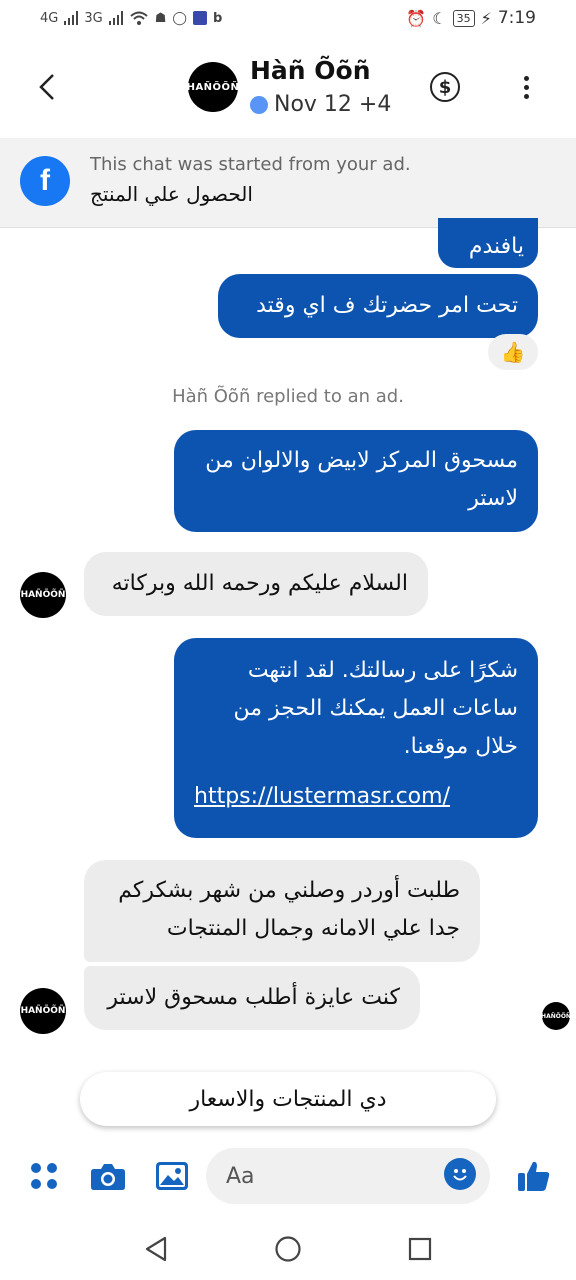 This screenshot has height=1280, width=576. Describe the element at coordinates (382, 670) in the screenshot. I see `message-text-line: شكرًا على رسالتك. لقد انتهت` at that location.